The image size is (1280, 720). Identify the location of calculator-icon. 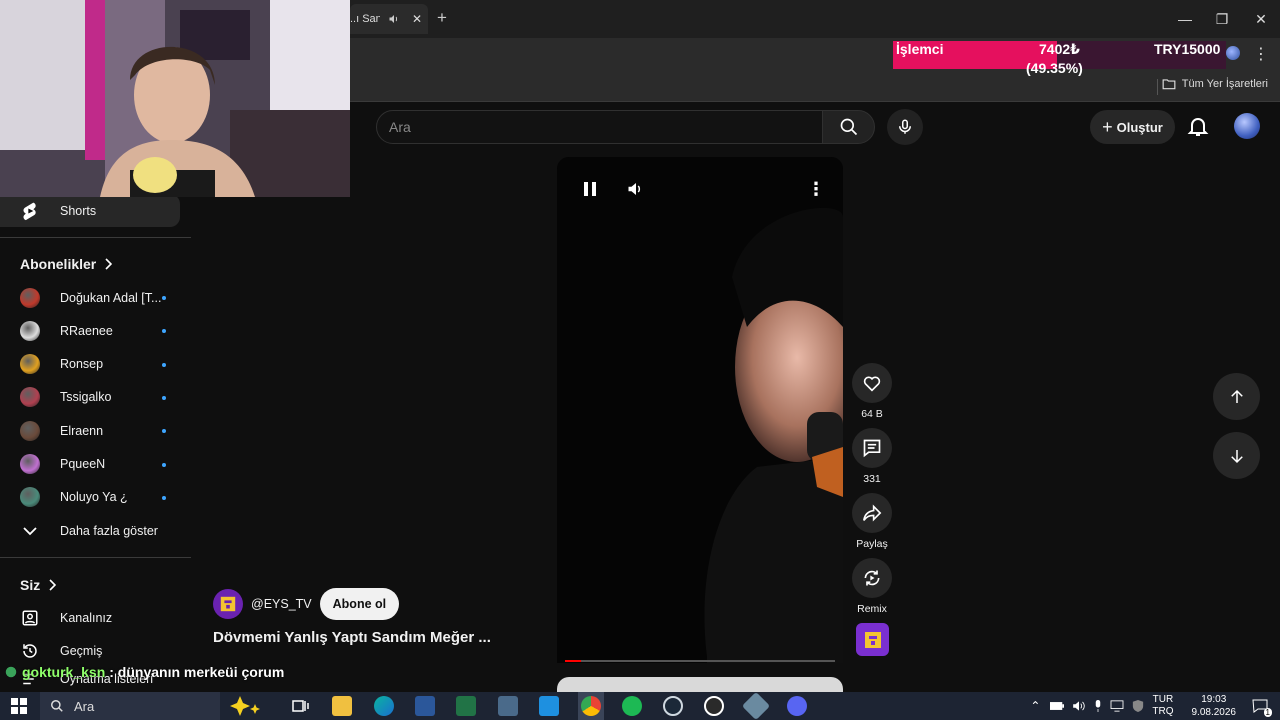
(508, 706).